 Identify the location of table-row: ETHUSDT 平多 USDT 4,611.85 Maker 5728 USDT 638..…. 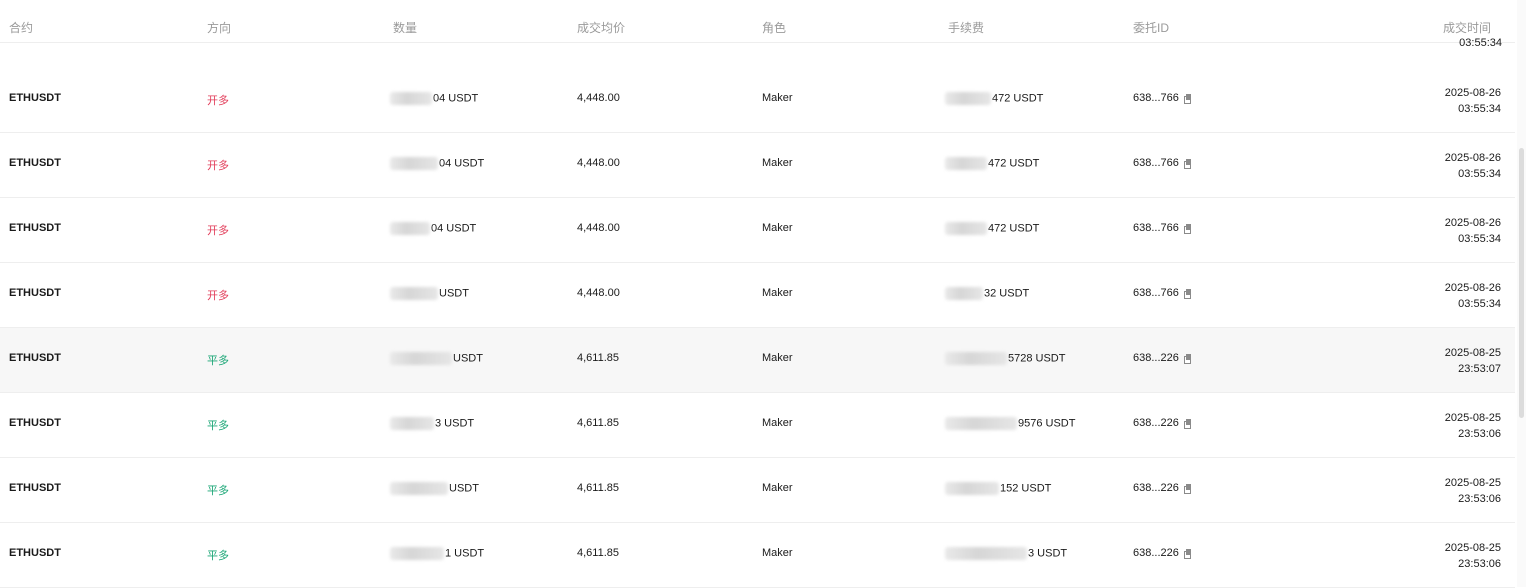
(757, 360).